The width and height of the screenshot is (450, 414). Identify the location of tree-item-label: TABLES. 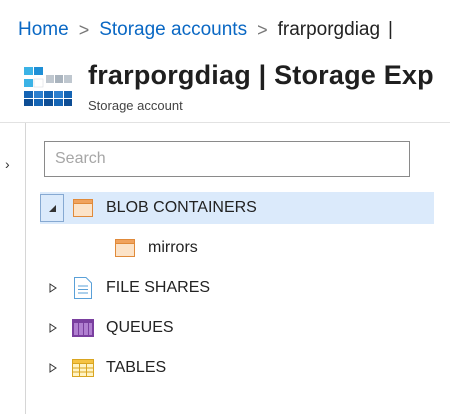
(136, 367).